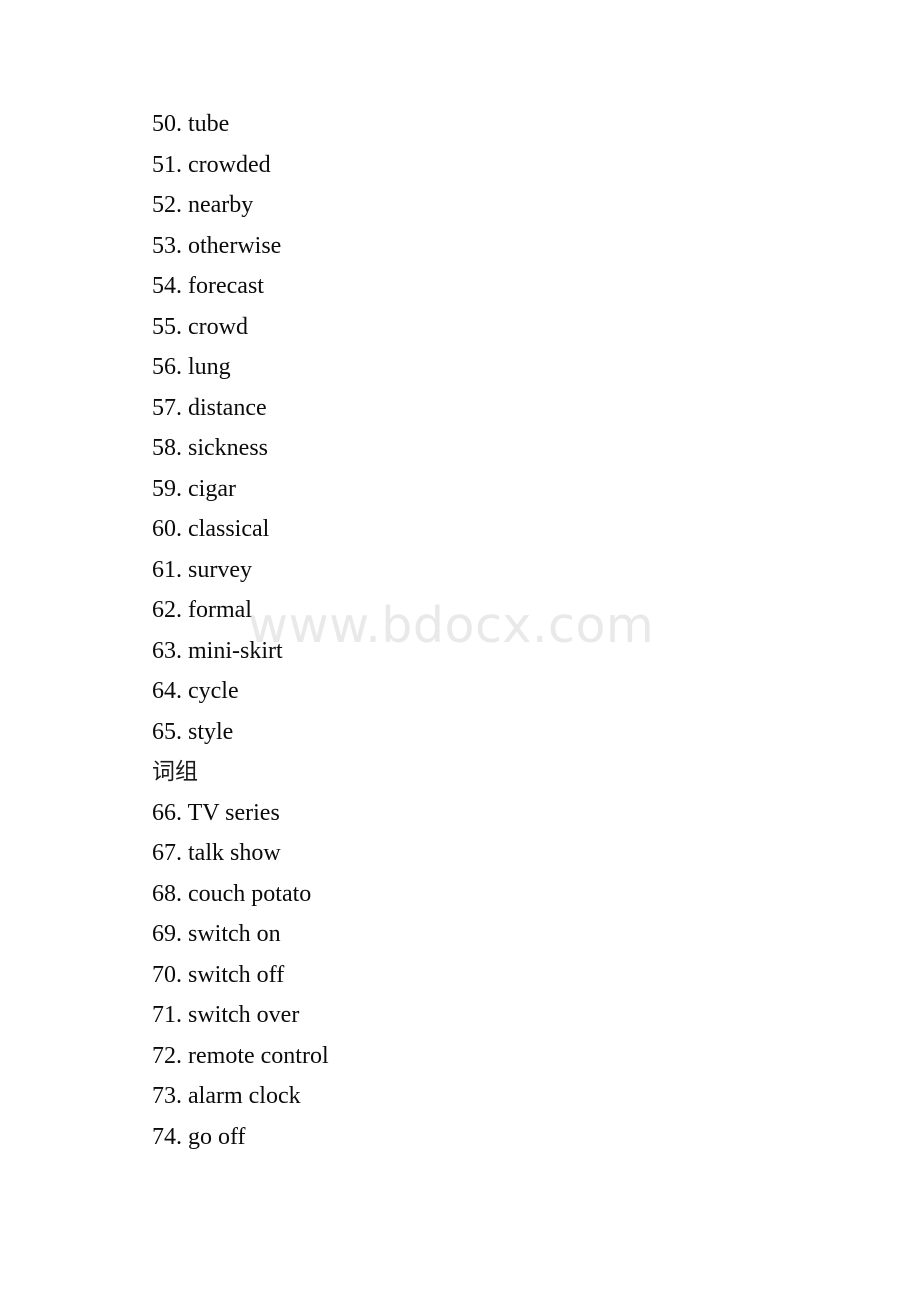 The width and height of the screenshot is (920, 1302). What do you see at coordinates (167, 529) in the screenshot?
I see `item-number: 60.` at bounding box center [167, 529].